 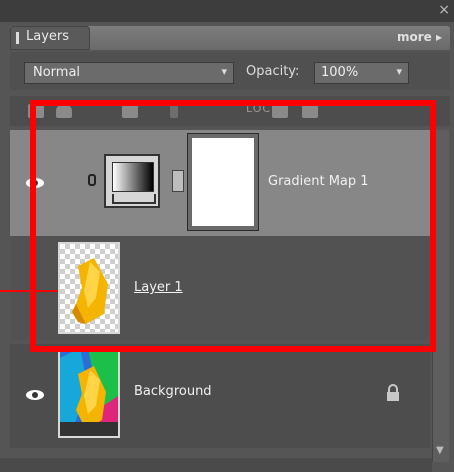 I want to click on tab-layers: Layers, so click(x=50, y=38).